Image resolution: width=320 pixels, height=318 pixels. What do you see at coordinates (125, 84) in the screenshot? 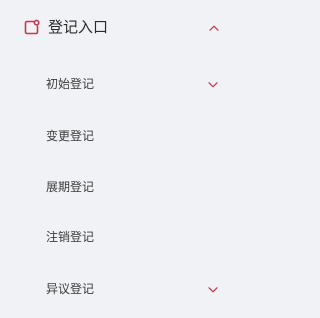
I see `menu-item-initial-registration: 初始登记` at bounding box center [125, 84].